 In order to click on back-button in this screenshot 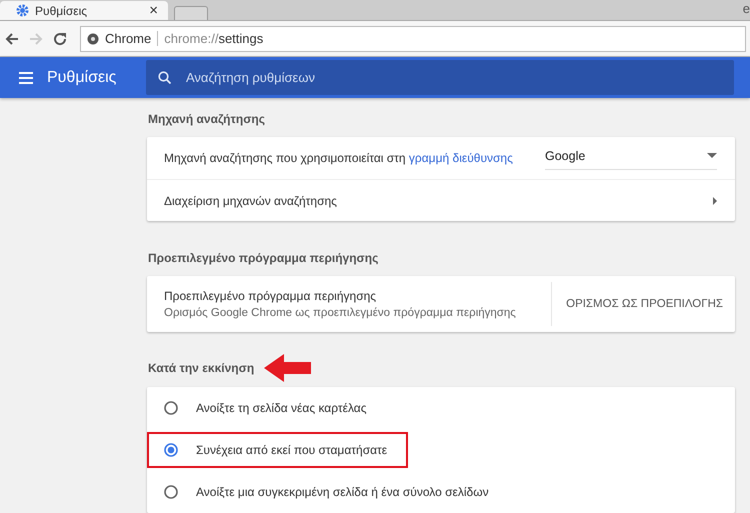, I will do `click(12, 38)`.